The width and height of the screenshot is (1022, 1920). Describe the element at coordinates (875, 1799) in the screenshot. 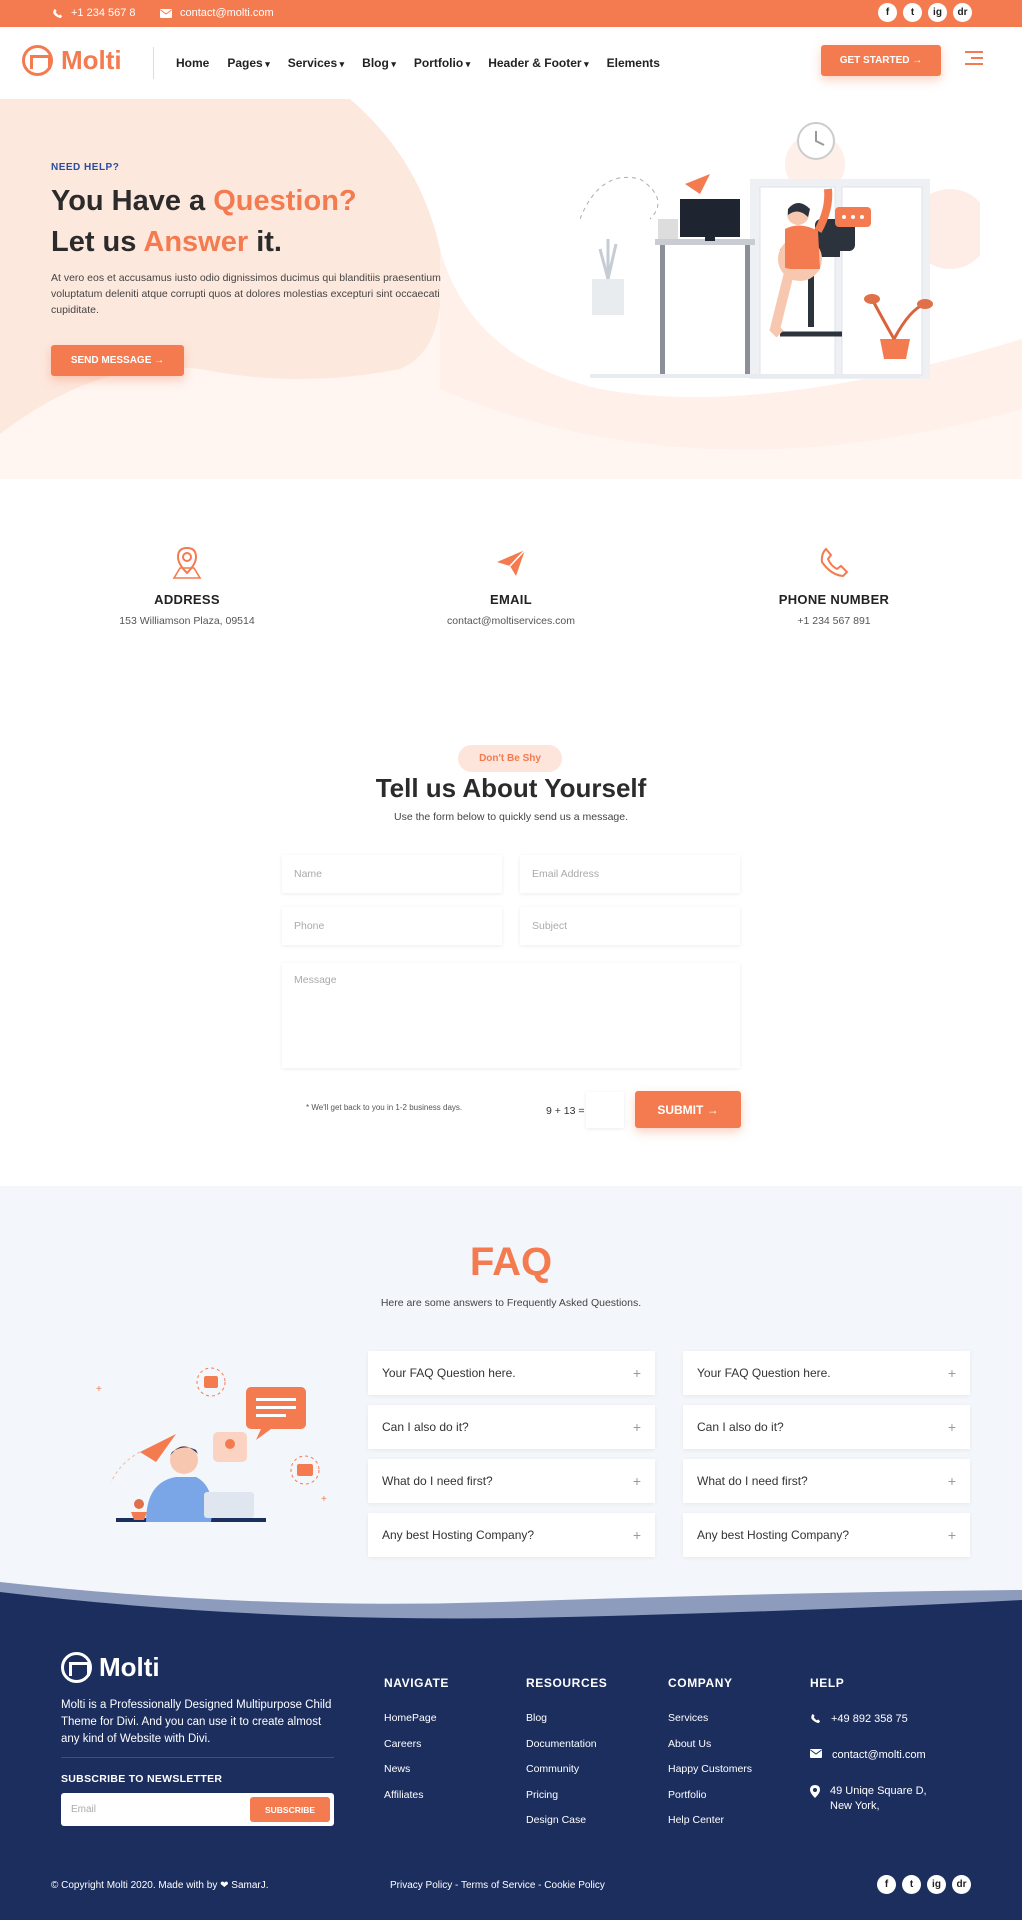

I see `help-address: 49 Uniqe Square D, New York,` at that location.